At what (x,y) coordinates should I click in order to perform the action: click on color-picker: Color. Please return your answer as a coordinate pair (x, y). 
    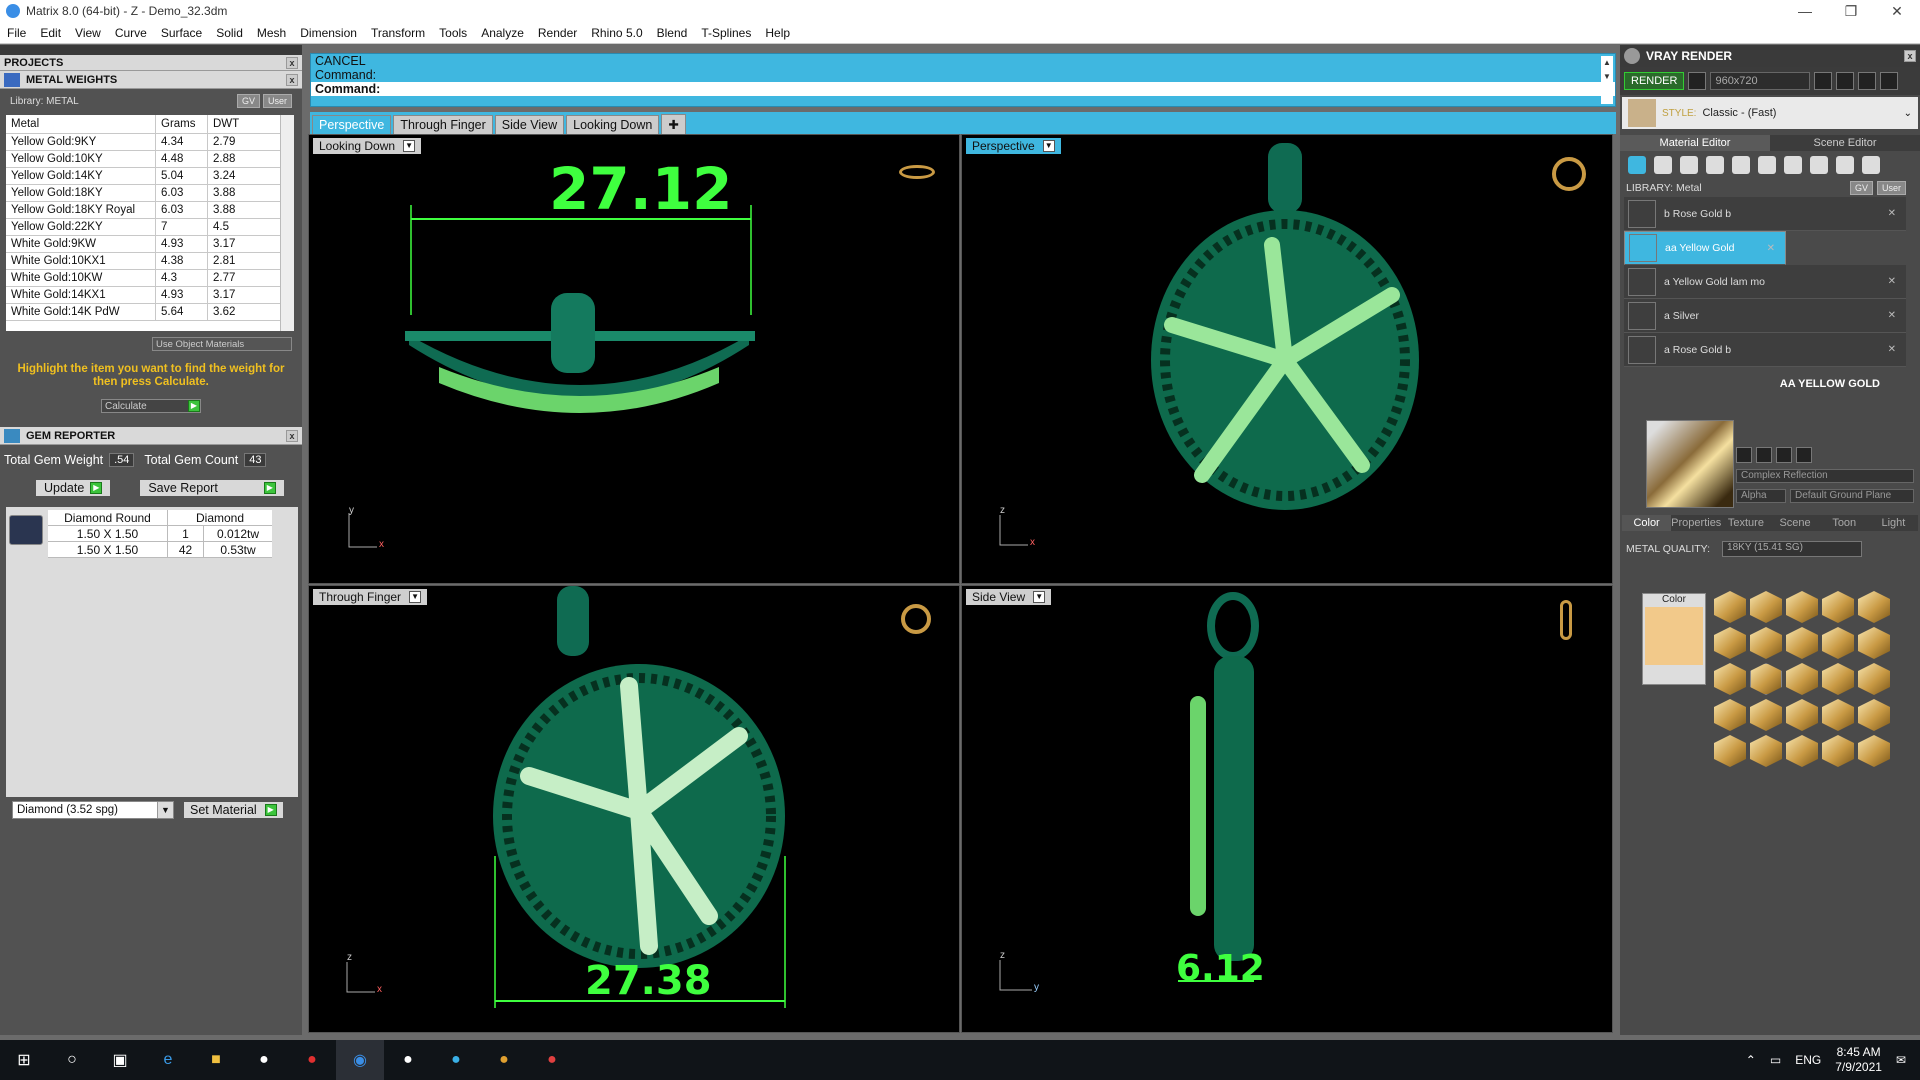
    Looking at the image, I should click on (1674, 639).